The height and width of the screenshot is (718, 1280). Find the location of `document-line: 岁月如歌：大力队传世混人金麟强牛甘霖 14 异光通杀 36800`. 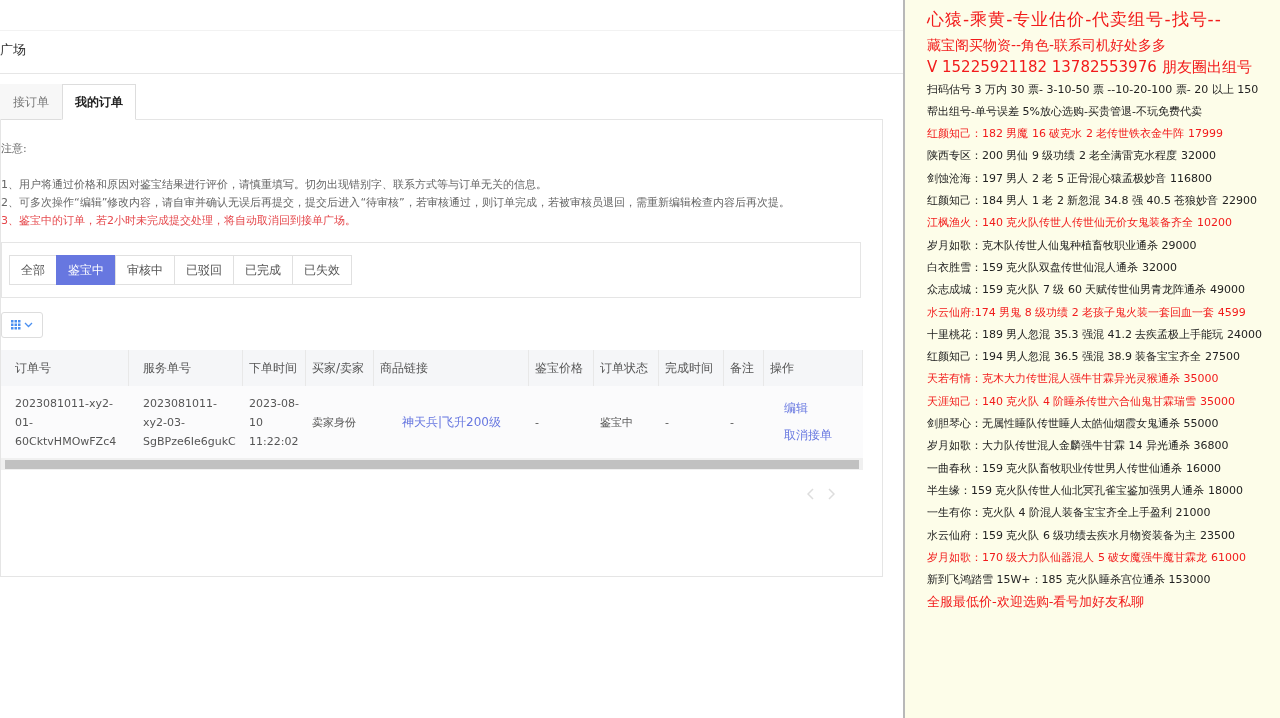

document-line: 岁月如歌：大力队传世混人金麟强牛甘霖 14 异光通杀 36800 is located at coordinates (1078, 446).